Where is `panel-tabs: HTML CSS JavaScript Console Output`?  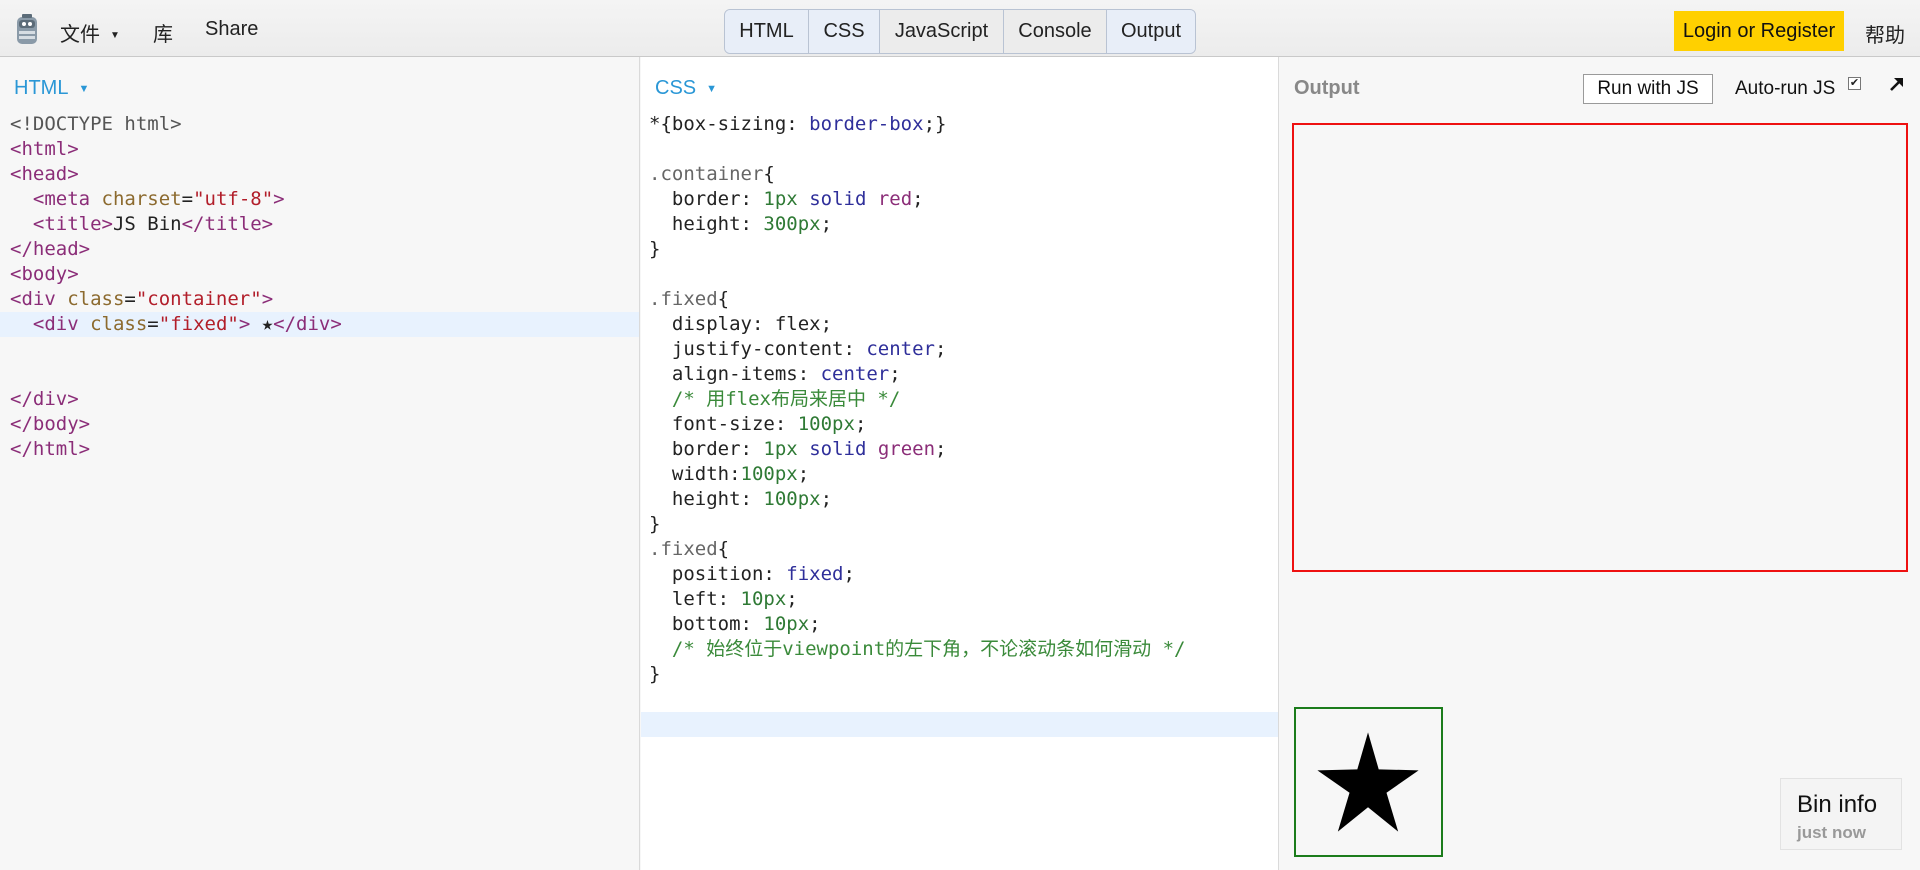 panel-tabs: HTML CSS JavaScript Console Output is located at coordinates (960, 31).